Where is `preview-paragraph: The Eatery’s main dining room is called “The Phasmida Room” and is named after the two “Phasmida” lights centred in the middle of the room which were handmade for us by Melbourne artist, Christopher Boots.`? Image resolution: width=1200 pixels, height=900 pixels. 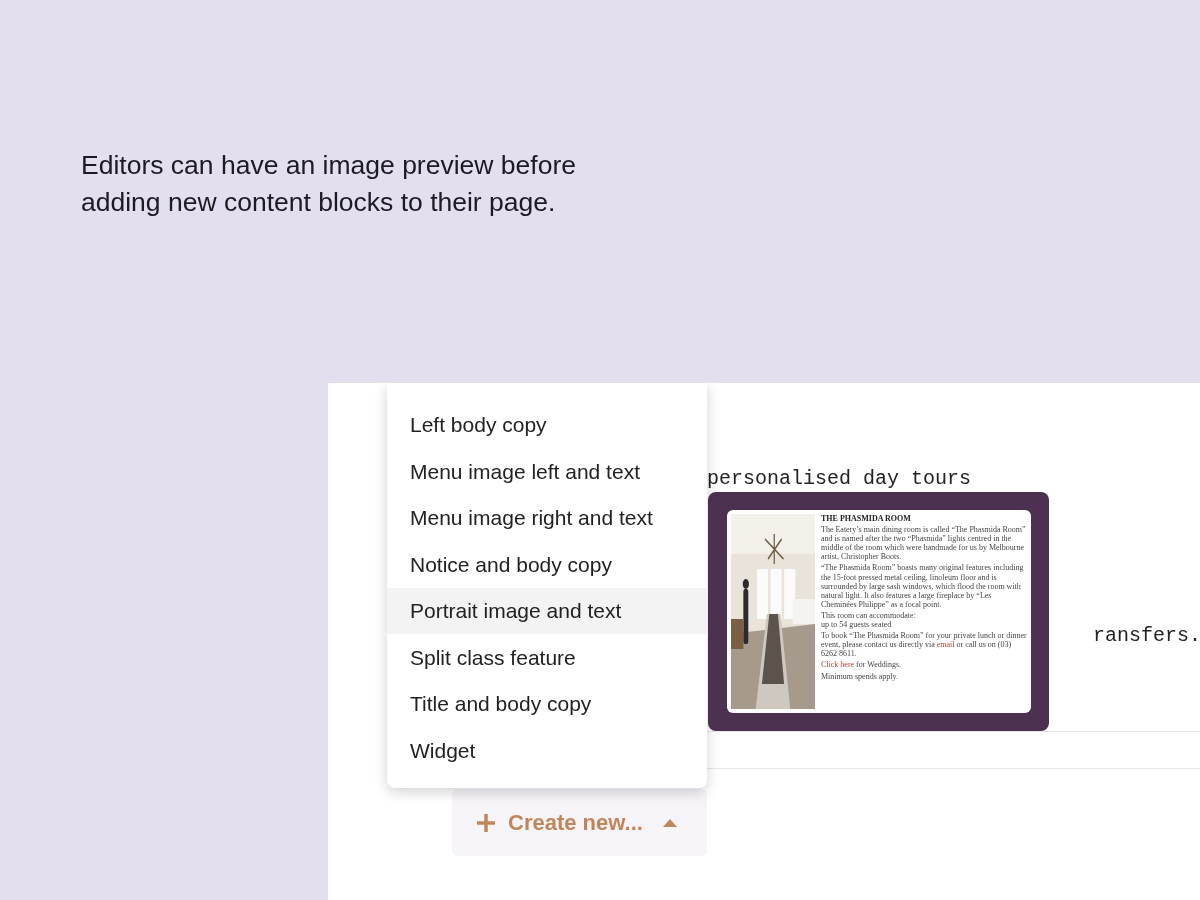 preview-paragraph: The Eatery’s main dining room is called “The Phasmida Room” and is named after the two “Phasmida” lights centred in the middle of the room which were handmade for us by Melbourne artist, Christopher Boots. is located at coordinates (924, 543).